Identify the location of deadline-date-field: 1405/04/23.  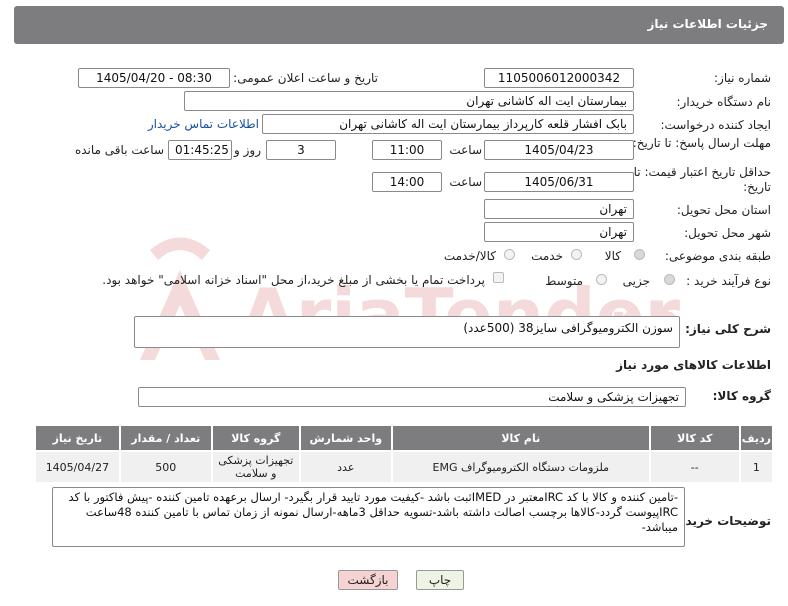
(559, 150).